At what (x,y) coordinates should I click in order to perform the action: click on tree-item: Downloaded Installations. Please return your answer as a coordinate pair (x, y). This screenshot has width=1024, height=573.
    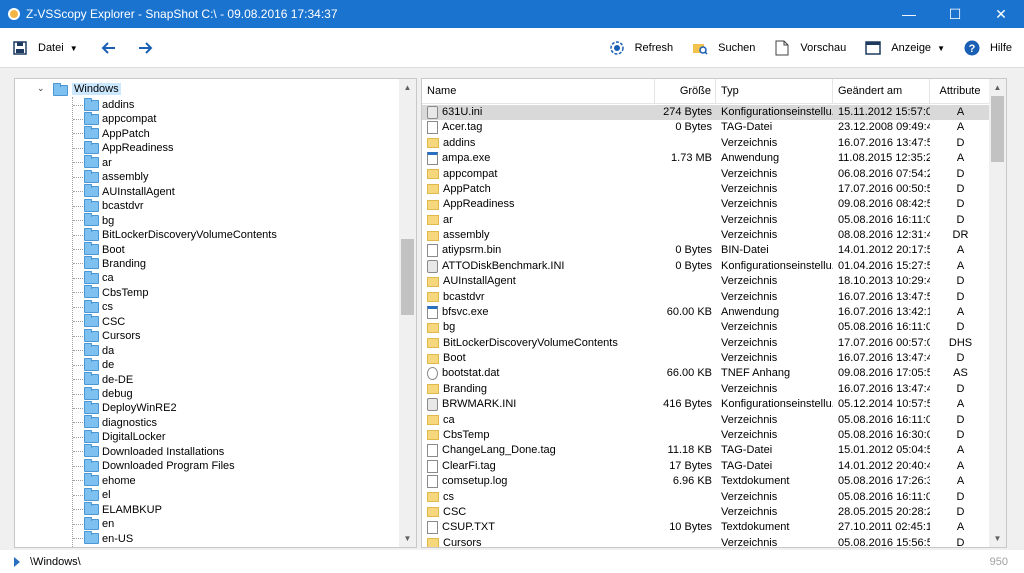
    Looking at the image, I should click on (148, 451).